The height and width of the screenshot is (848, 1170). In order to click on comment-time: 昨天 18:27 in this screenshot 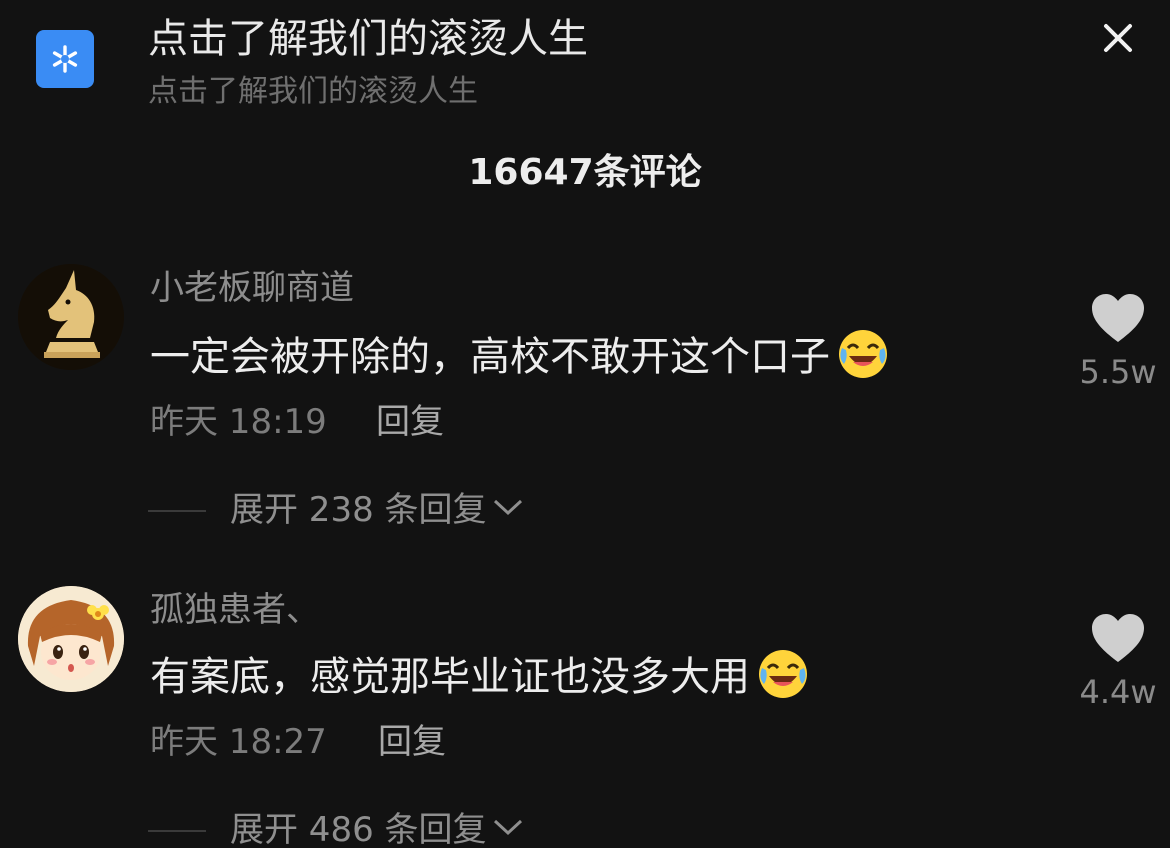, I will do `click(238, 742)`.